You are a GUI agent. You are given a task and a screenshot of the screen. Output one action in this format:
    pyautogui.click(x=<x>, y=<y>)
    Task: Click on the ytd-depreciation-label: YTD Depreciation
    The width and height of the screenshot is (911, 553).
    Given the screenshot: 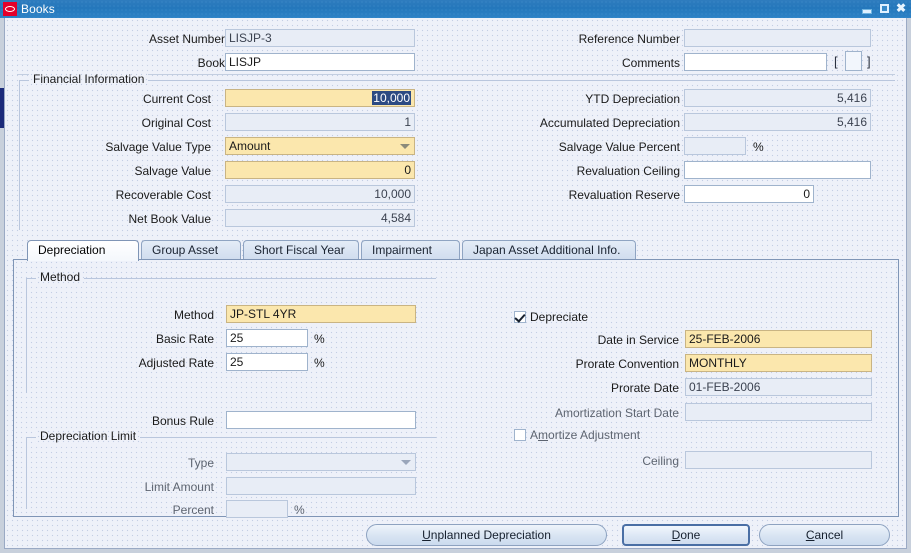 What is the action you would take?
    pyautogui.click(x=632, y=99)
    